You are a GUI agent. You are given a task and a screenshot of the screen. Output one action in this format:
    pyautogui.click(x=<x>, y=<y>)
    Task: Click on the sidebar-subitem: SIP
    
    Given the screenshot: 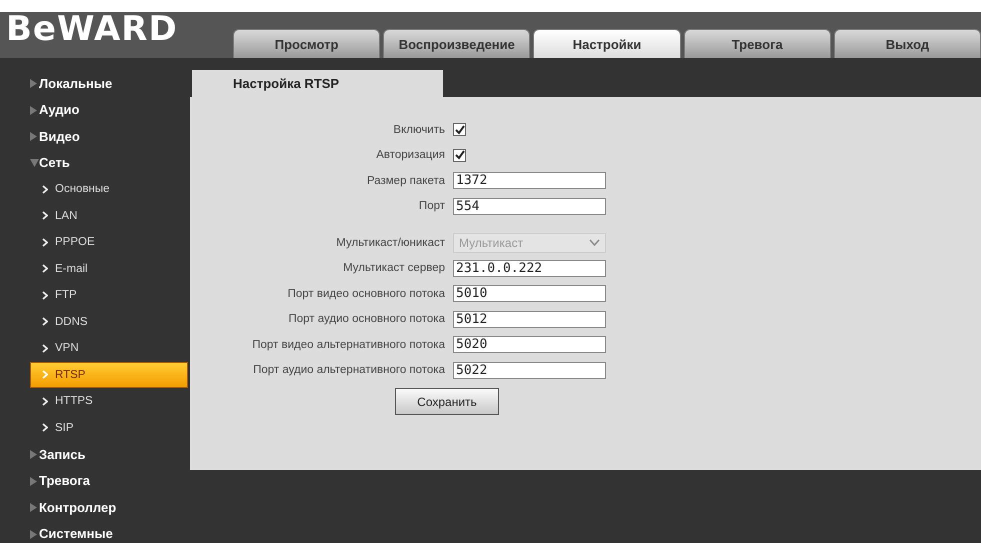 What is the action you would take?
    pyautogui.click(x=94, y=427)
    